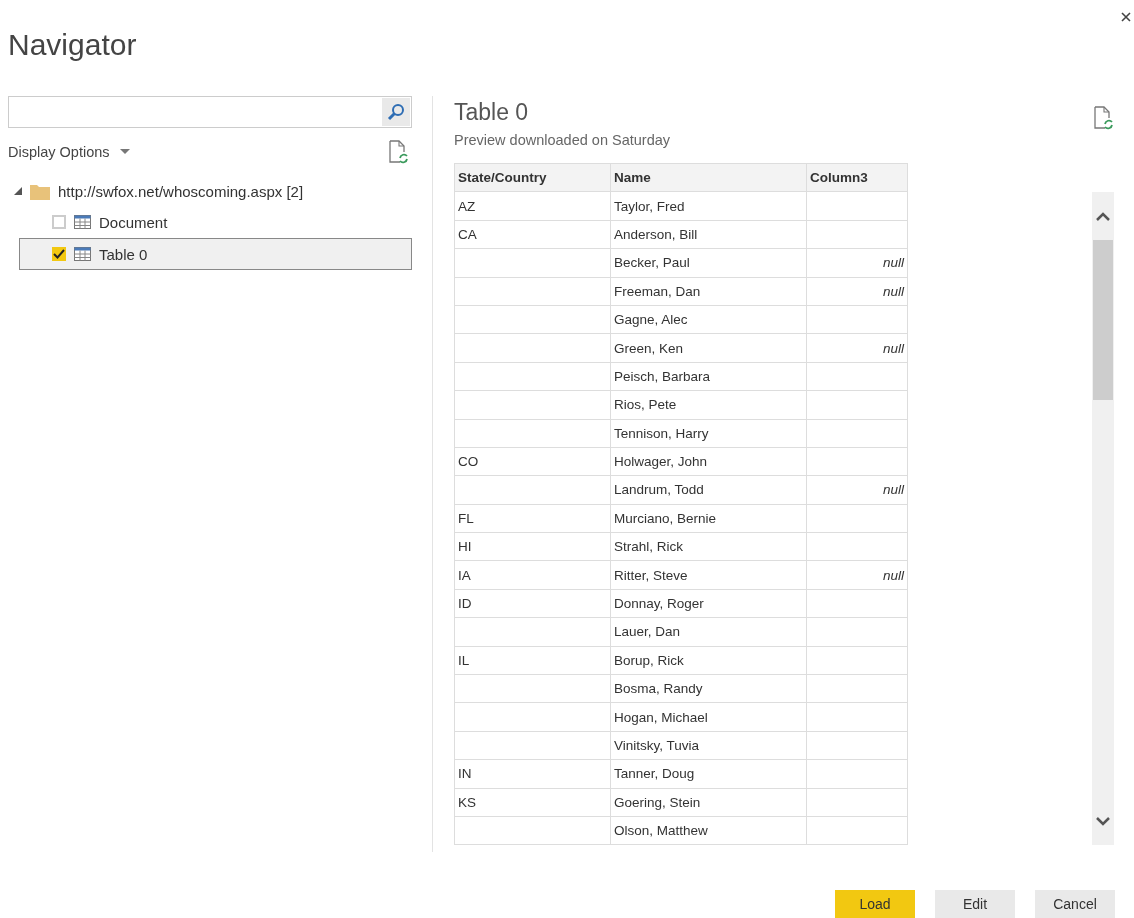  I want to click on tree-item-label: Document, so click(133, 222).